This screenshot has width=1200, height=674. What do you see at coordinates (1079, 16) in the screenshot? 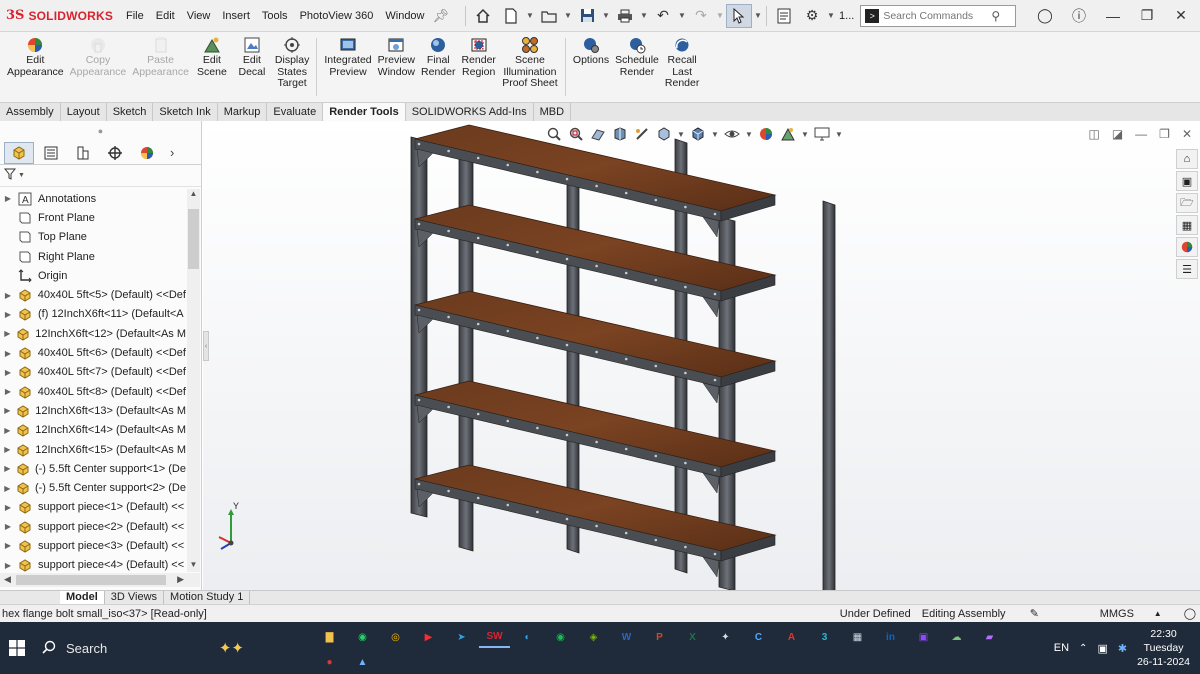
I see `help-icon: ⓘ` at bounding box center [1079, 16].